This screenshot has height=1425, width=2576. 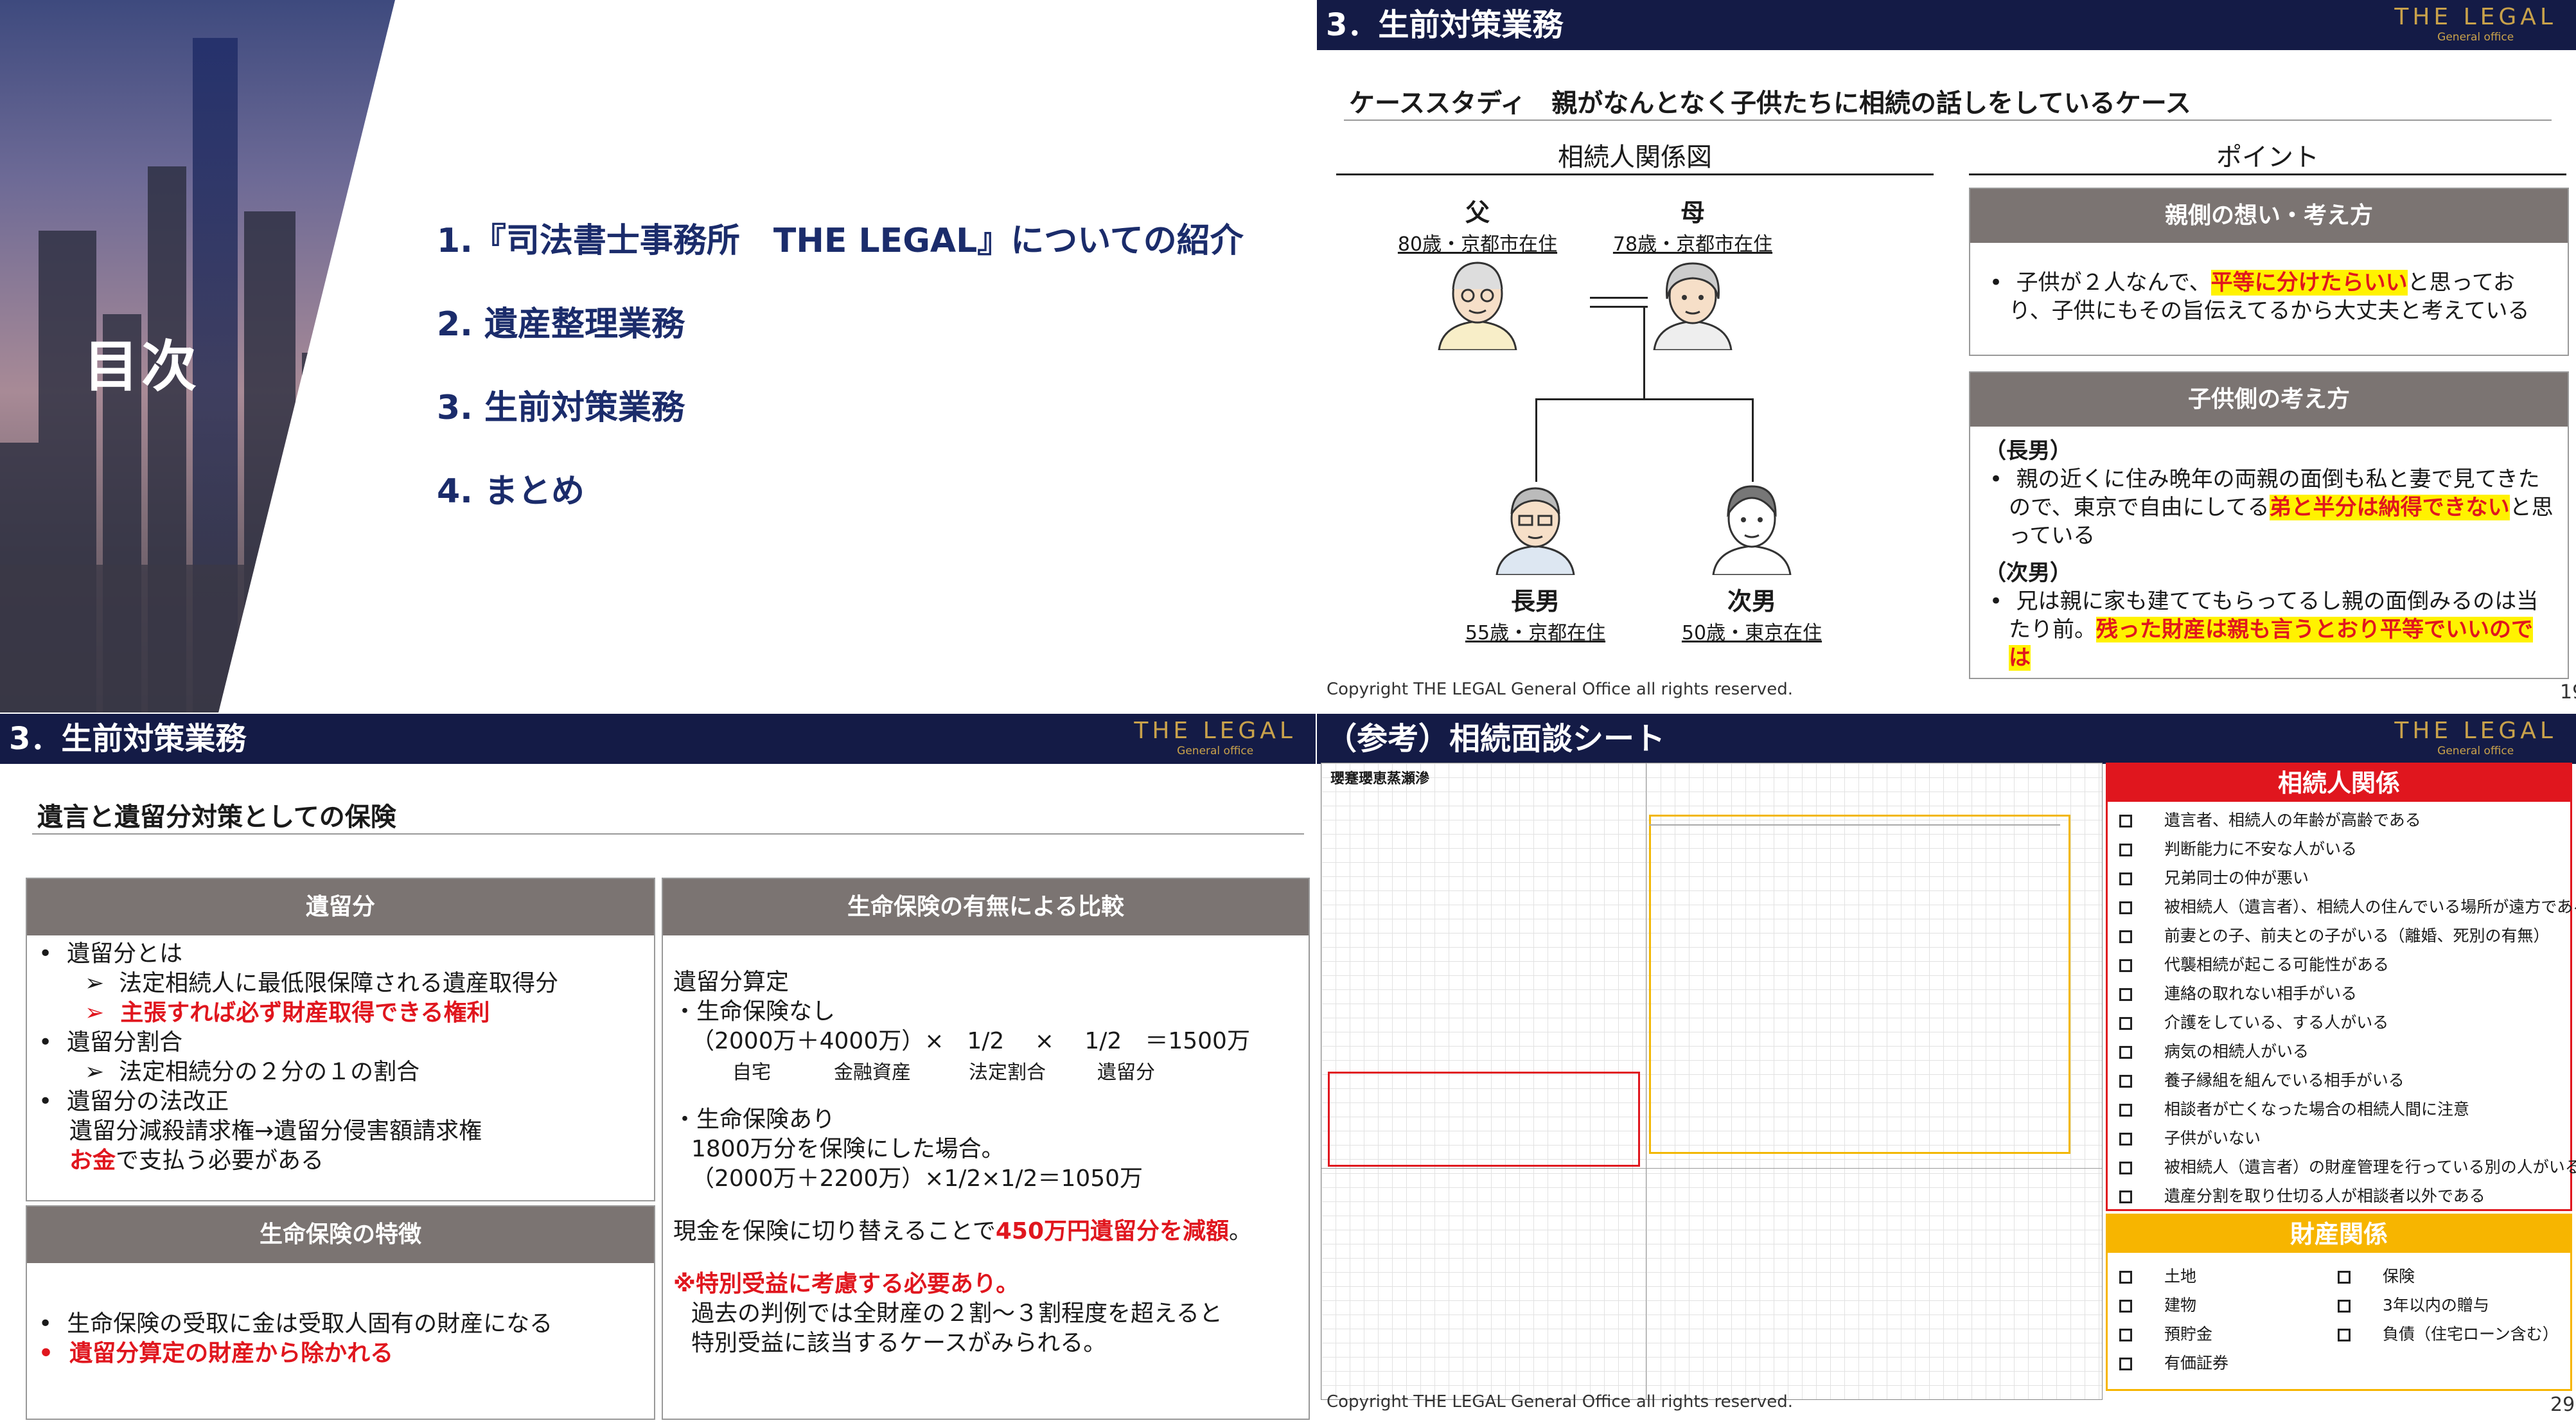 I want to click on eldest-son: 長男 55歳・京都在住, so click(x=1535, y=615).